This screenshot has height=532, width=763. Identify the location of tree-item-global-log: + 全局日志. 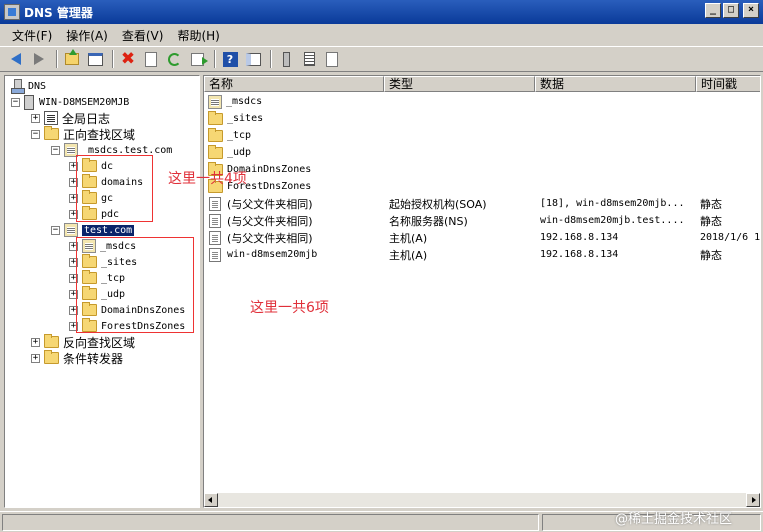
(70, 118).